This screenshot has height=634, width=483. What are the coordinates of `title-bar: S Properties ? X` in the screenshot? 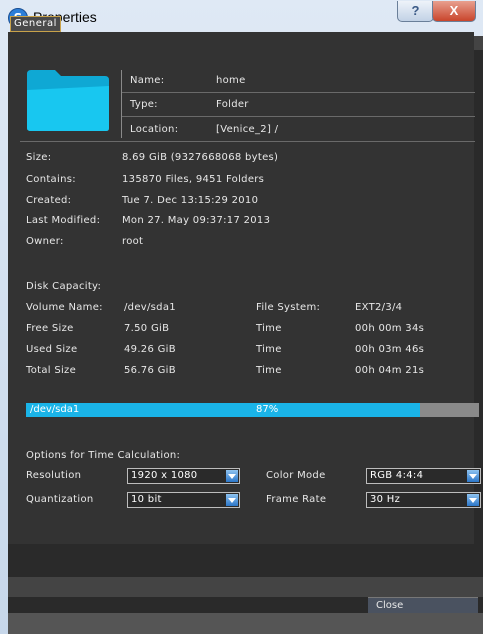 It's located at (241, 18).